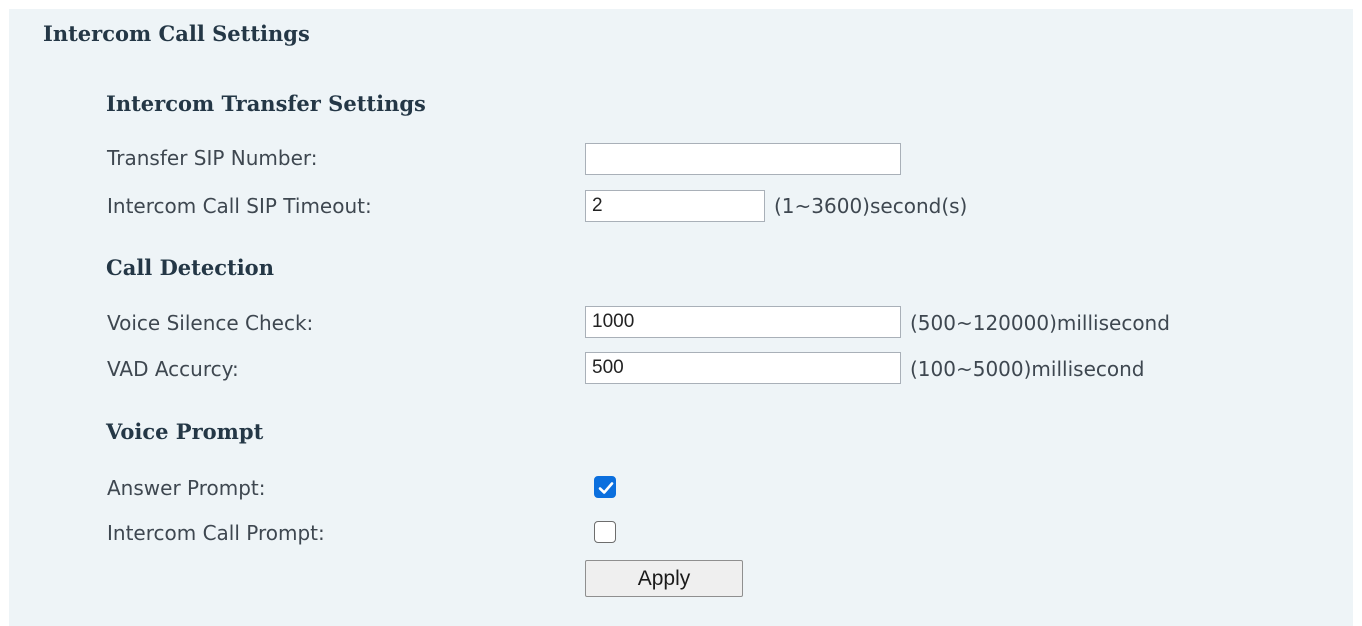  I want to click on answer-prompt-checkbox, so click(605, 487).